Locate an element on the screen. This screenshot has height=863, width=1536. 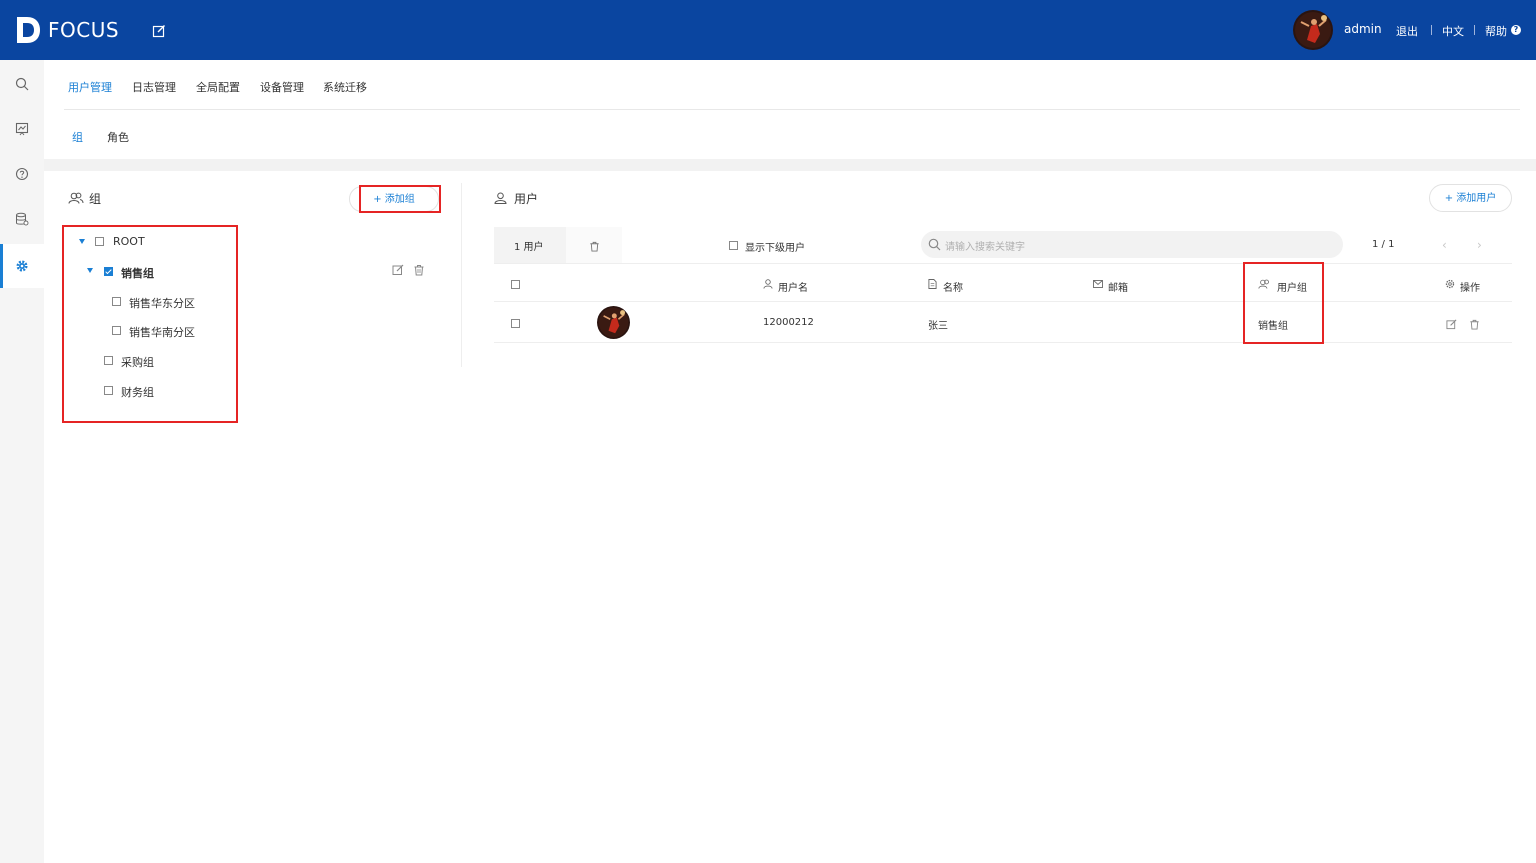
dashboard-icon is located at coordinates (22, 129).